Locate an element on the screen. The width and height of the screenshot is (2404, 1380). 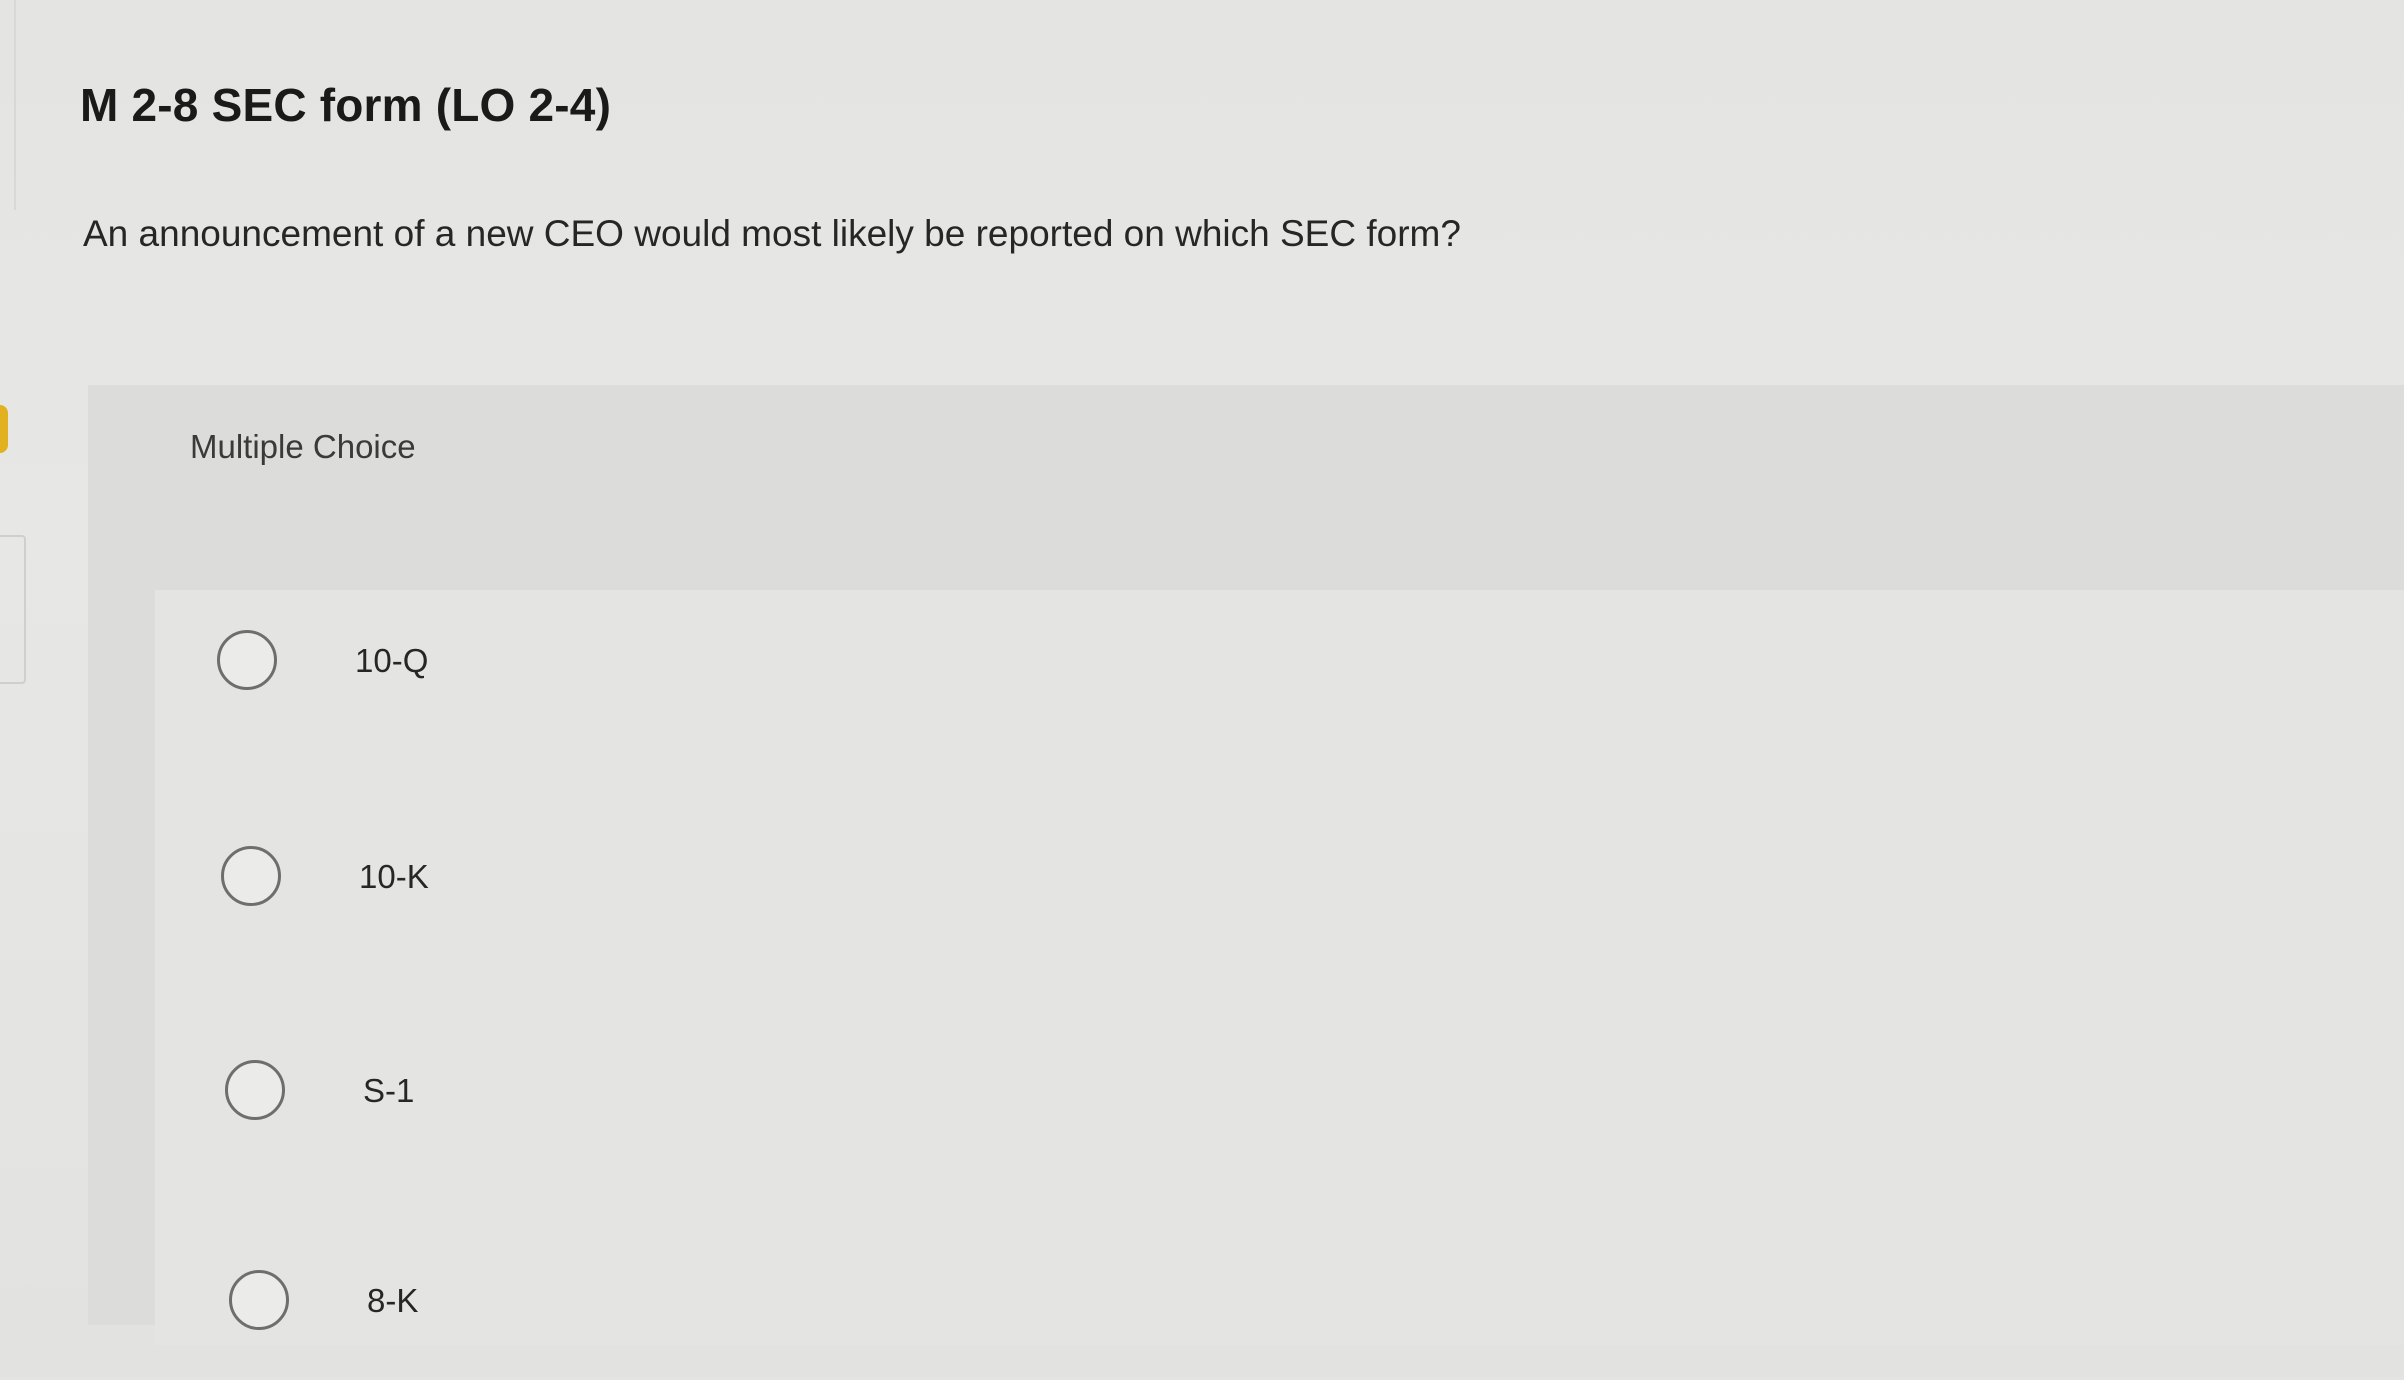
side-panel-handle is located at coordinates (13, 609).